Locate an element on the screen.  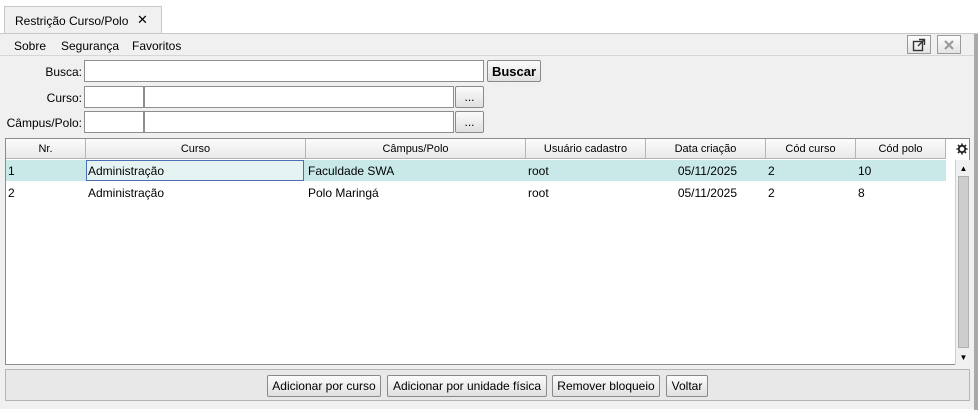
tab-bar: Restrição Curso/Polo ✕ is located at coordinates (489, 17).